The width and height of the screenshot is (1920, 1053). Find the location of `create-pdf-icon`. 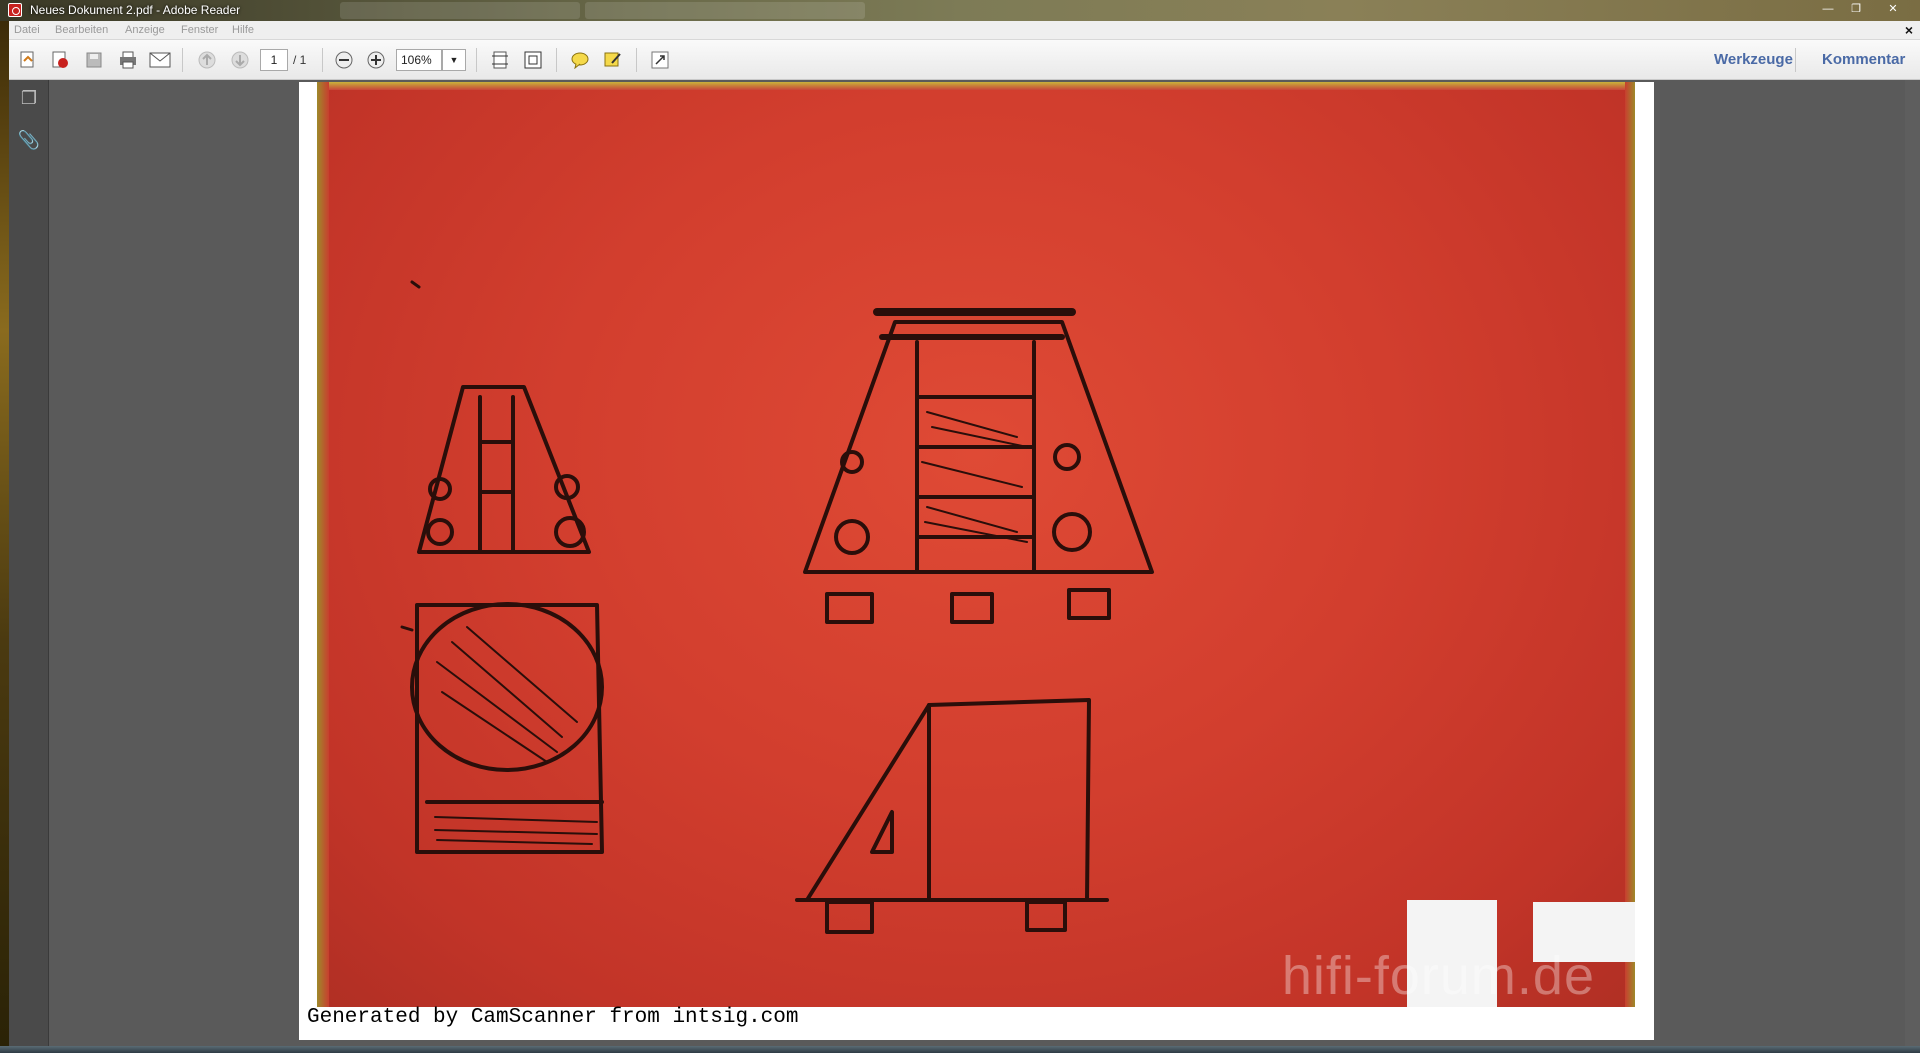

create-pdf-icon is located at coordinates (60, 60).